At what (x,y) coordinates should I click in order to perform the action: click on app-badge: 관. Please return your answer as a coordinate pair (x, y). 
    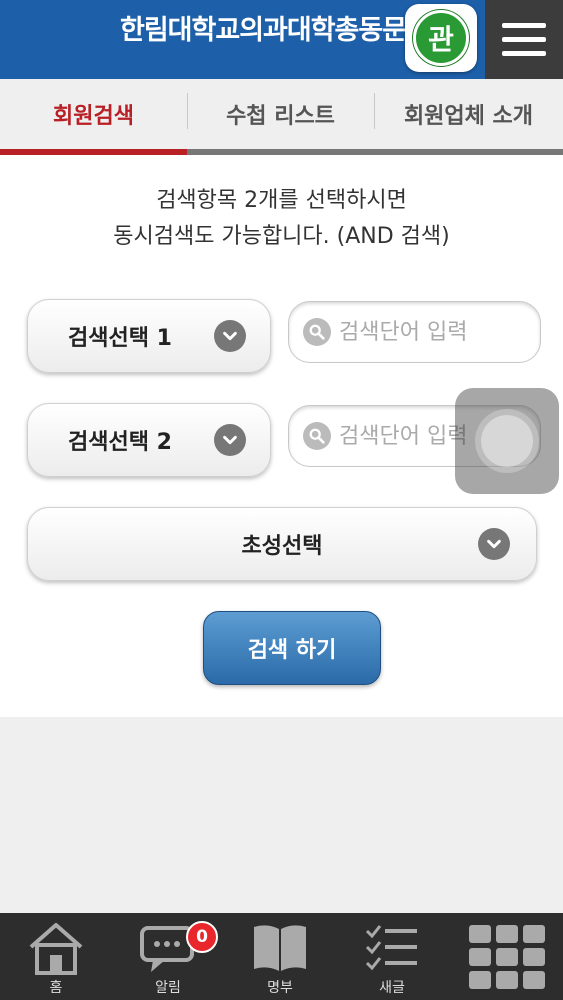
    Looking at the image, I should click on (441, 38).